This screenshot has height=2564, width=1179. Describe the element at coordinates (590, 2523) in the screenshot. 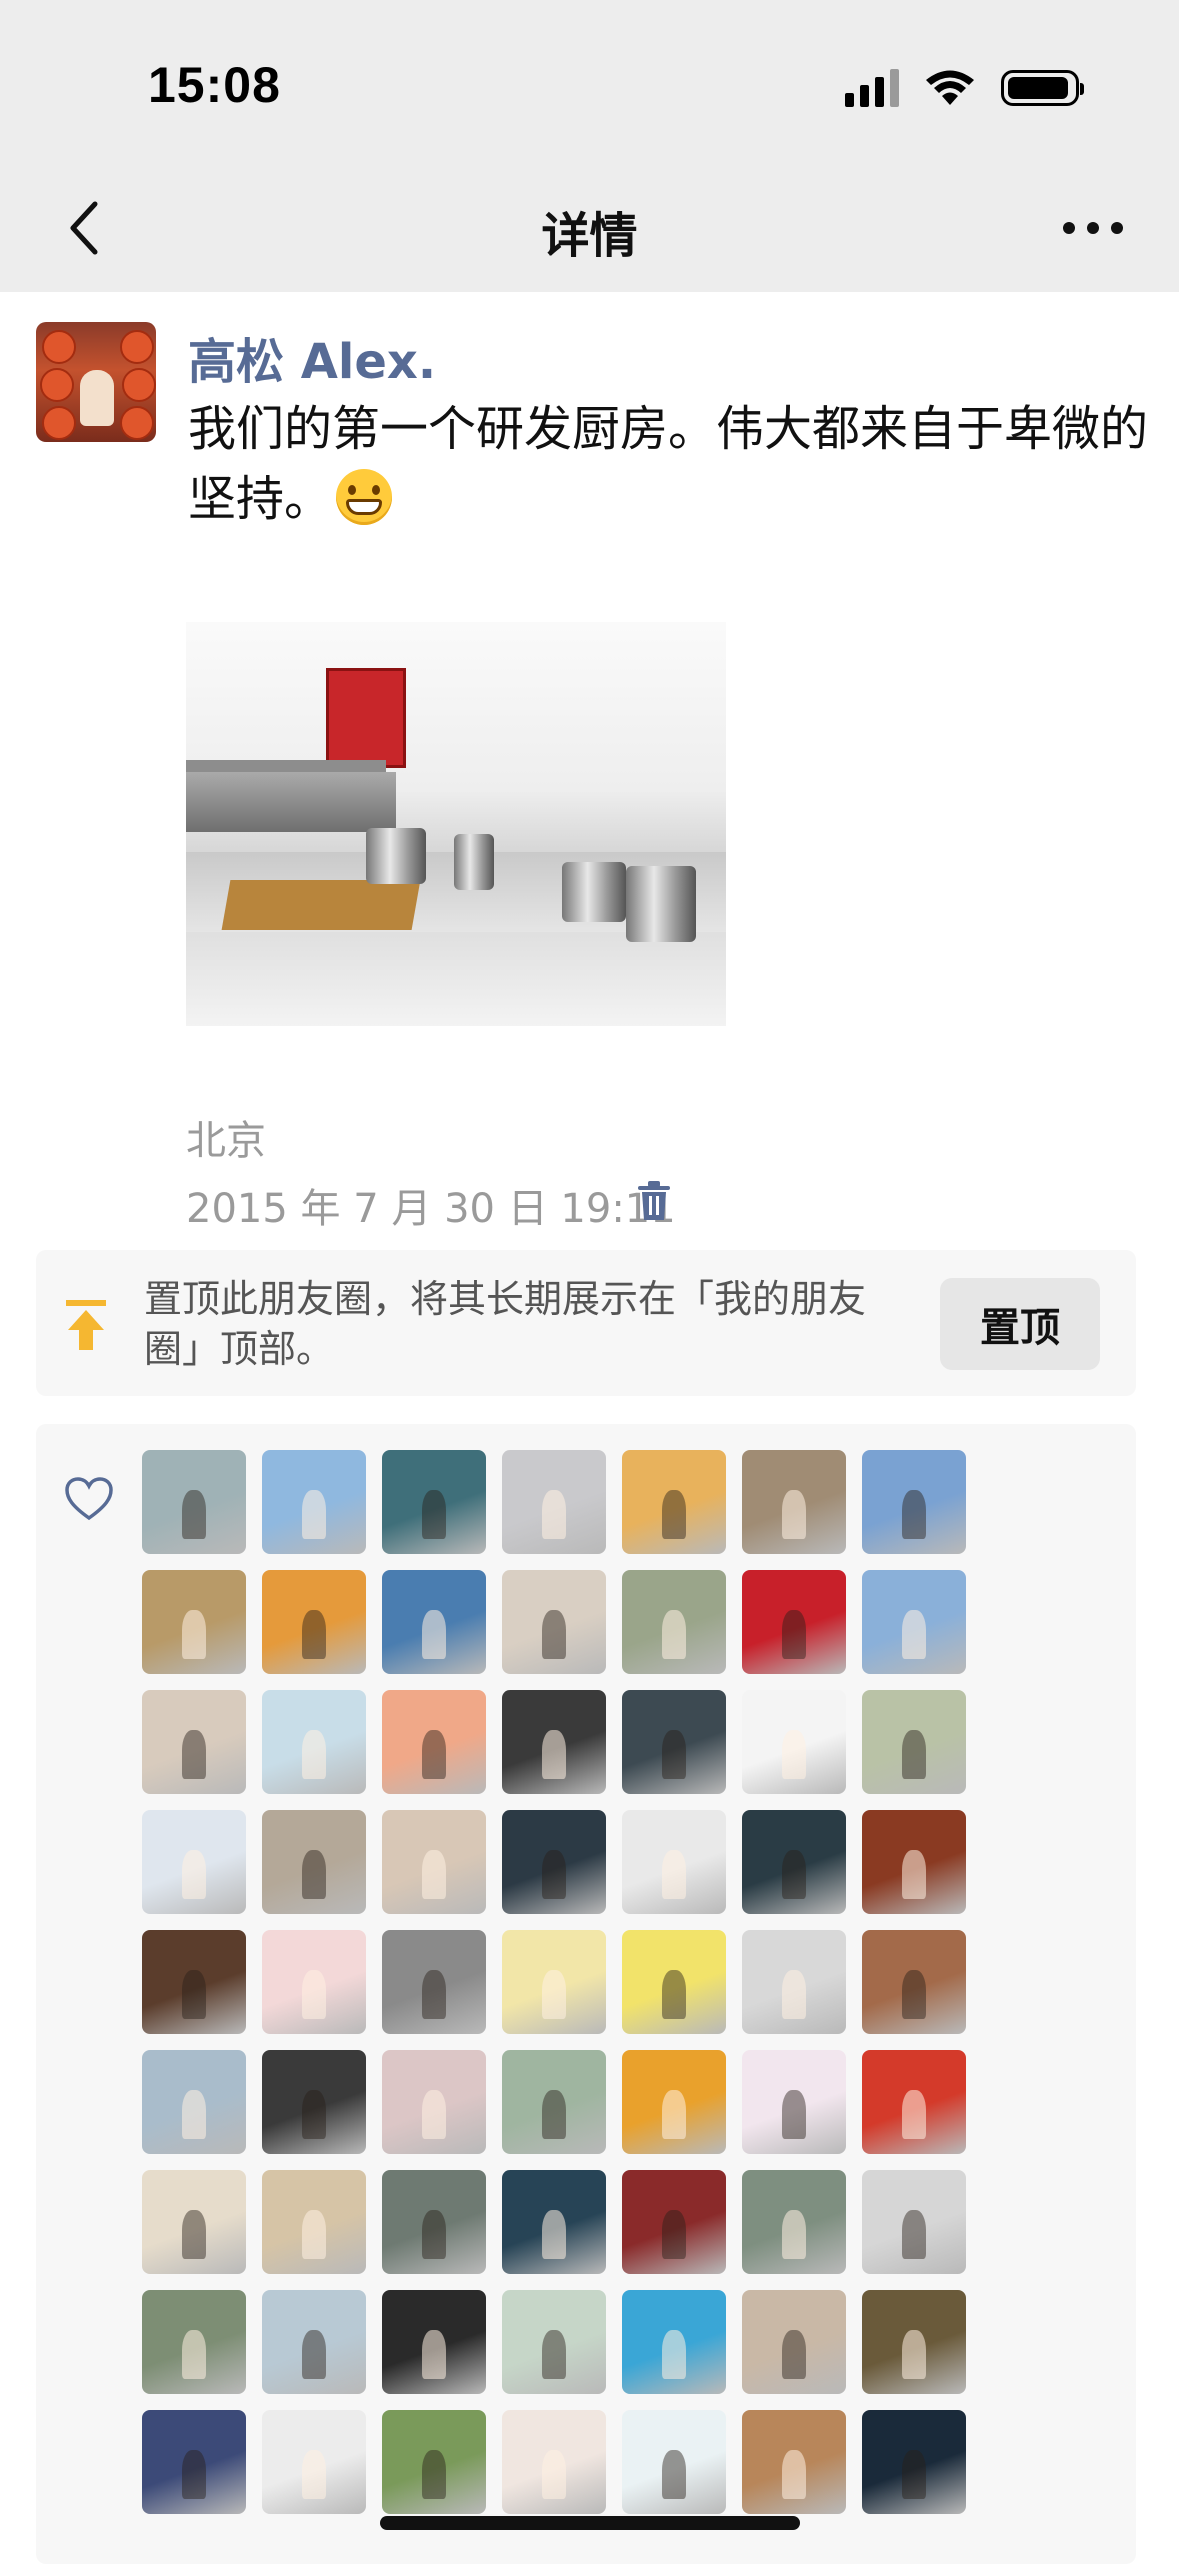

I see `home-indicator` at that location.